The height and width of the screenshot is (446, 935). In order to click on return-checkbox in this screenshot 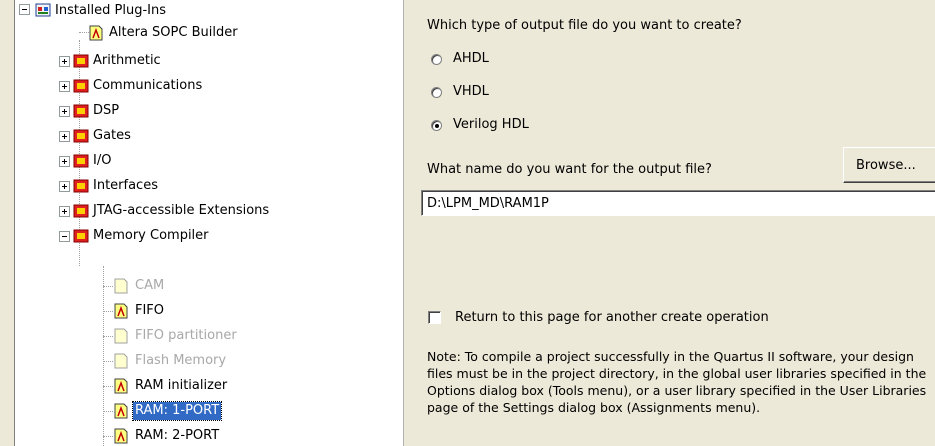, I will do `click(434, 317)`.